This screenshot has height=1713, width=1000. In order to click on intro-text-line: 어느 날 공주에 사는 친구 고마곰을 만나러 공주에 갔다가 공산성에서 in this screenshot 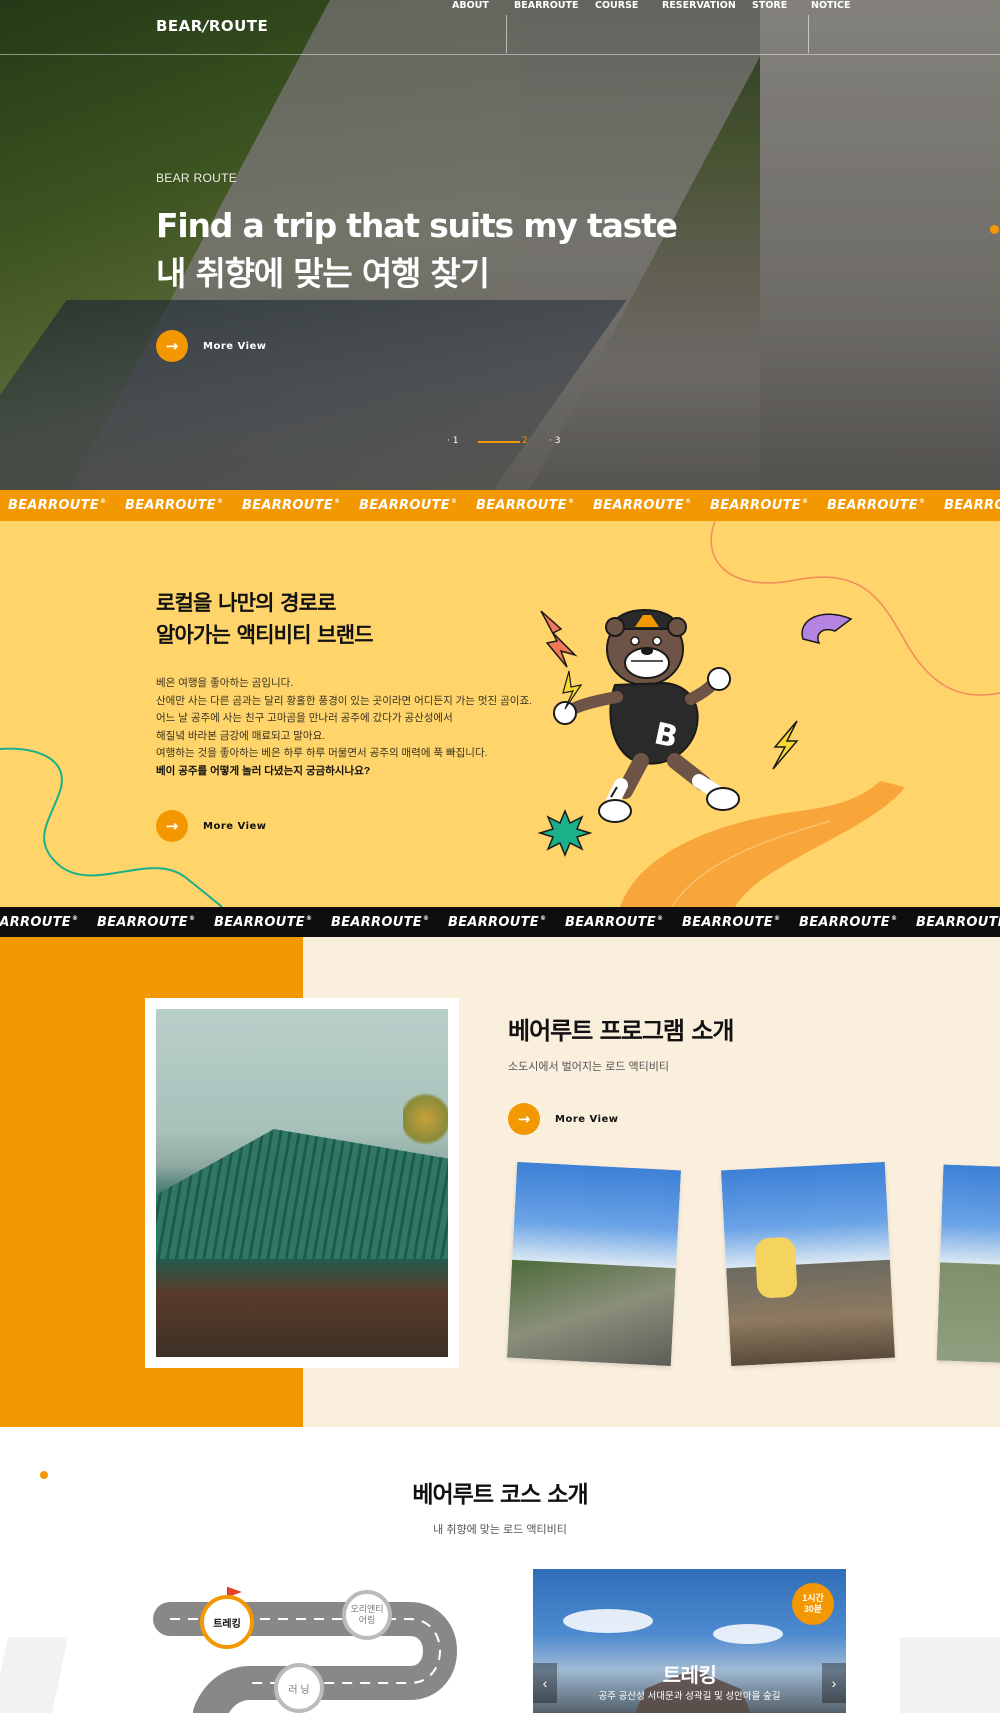, I will do `click(304, 718)`.